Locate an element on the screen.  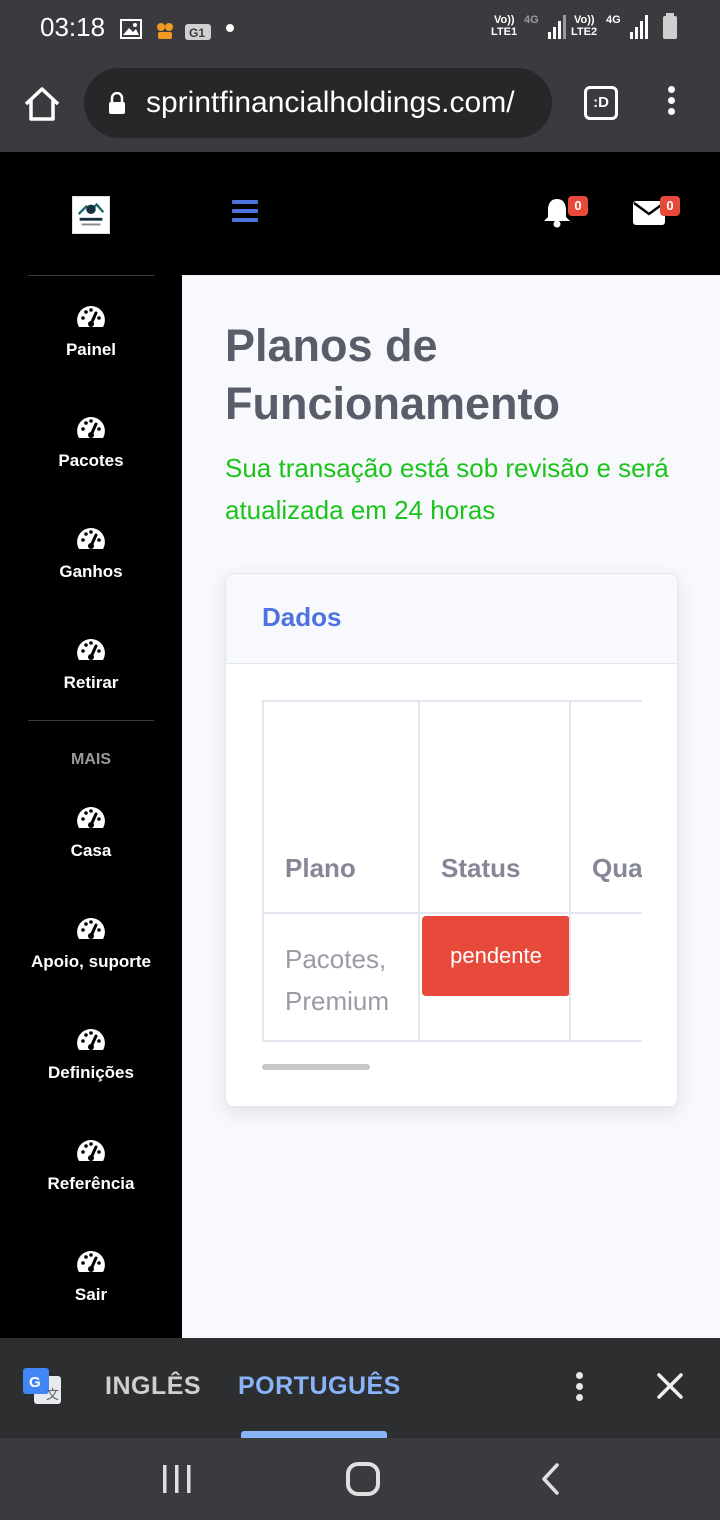
address-bar: sprintfinancialholdings.com/ is located at coordinates (318, 103).